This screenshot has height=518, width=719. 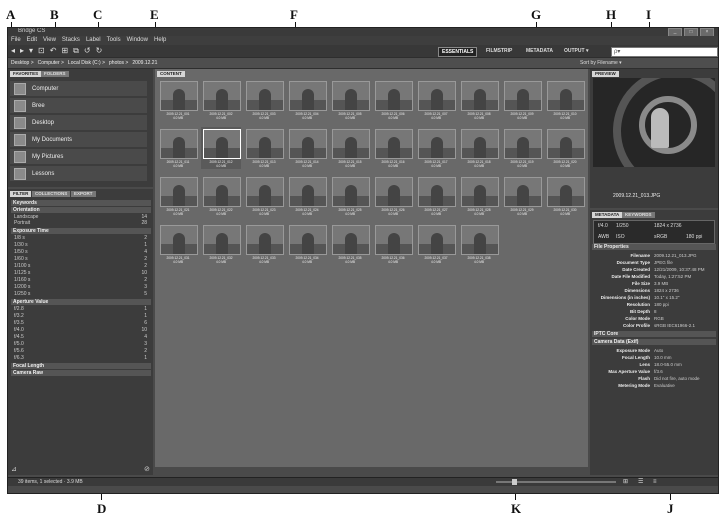 What do you see at coordinates (655, 482) in the screenshot?
I see `view-list-icon: ≡` at bounding box center [655, 482].